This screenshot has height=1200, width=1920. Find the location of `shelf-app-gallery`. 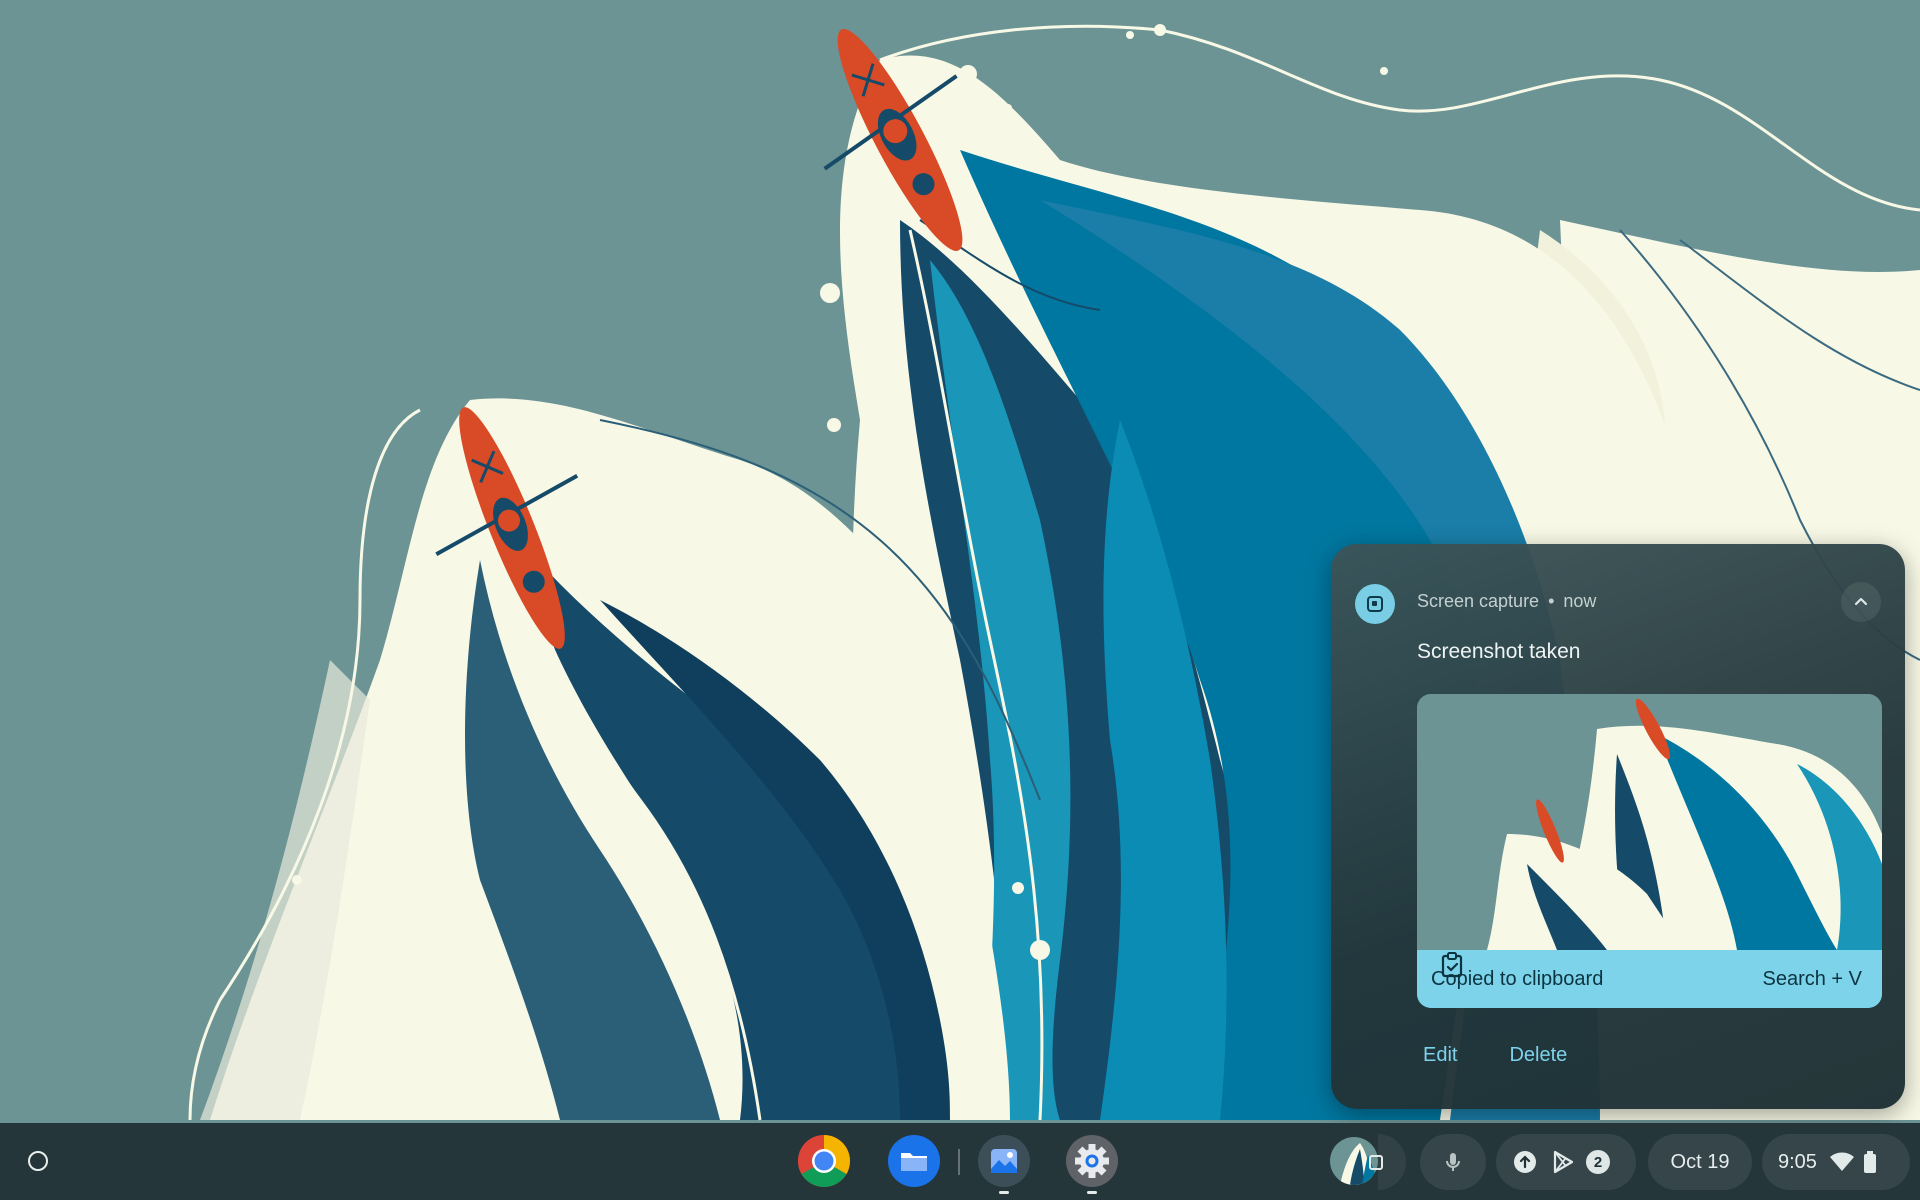

shelf-app-gallery is located at coordinates (1004, 1163).